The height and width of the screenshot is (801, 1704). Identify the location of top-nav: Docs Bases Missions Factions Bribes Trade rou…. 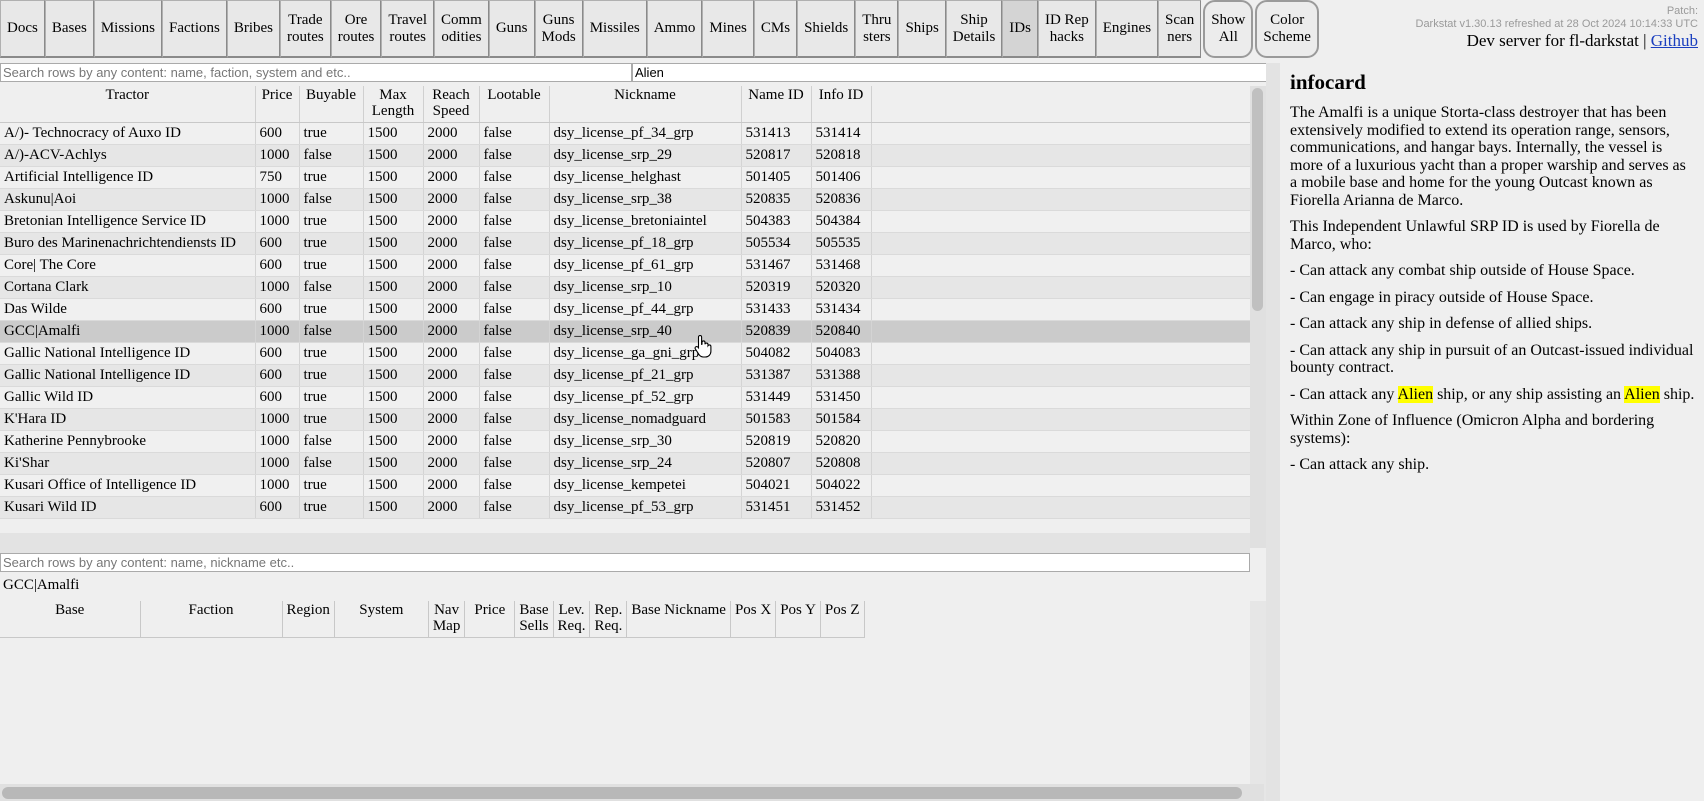
(670, 30).